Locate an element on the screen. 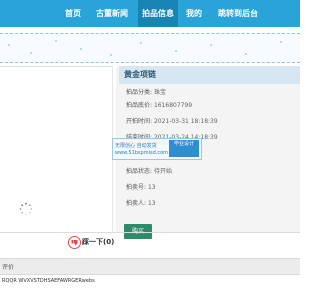 This screenshot has width=320, height=300. nav-item-my: 我的 is located at coordinates (194, 13).